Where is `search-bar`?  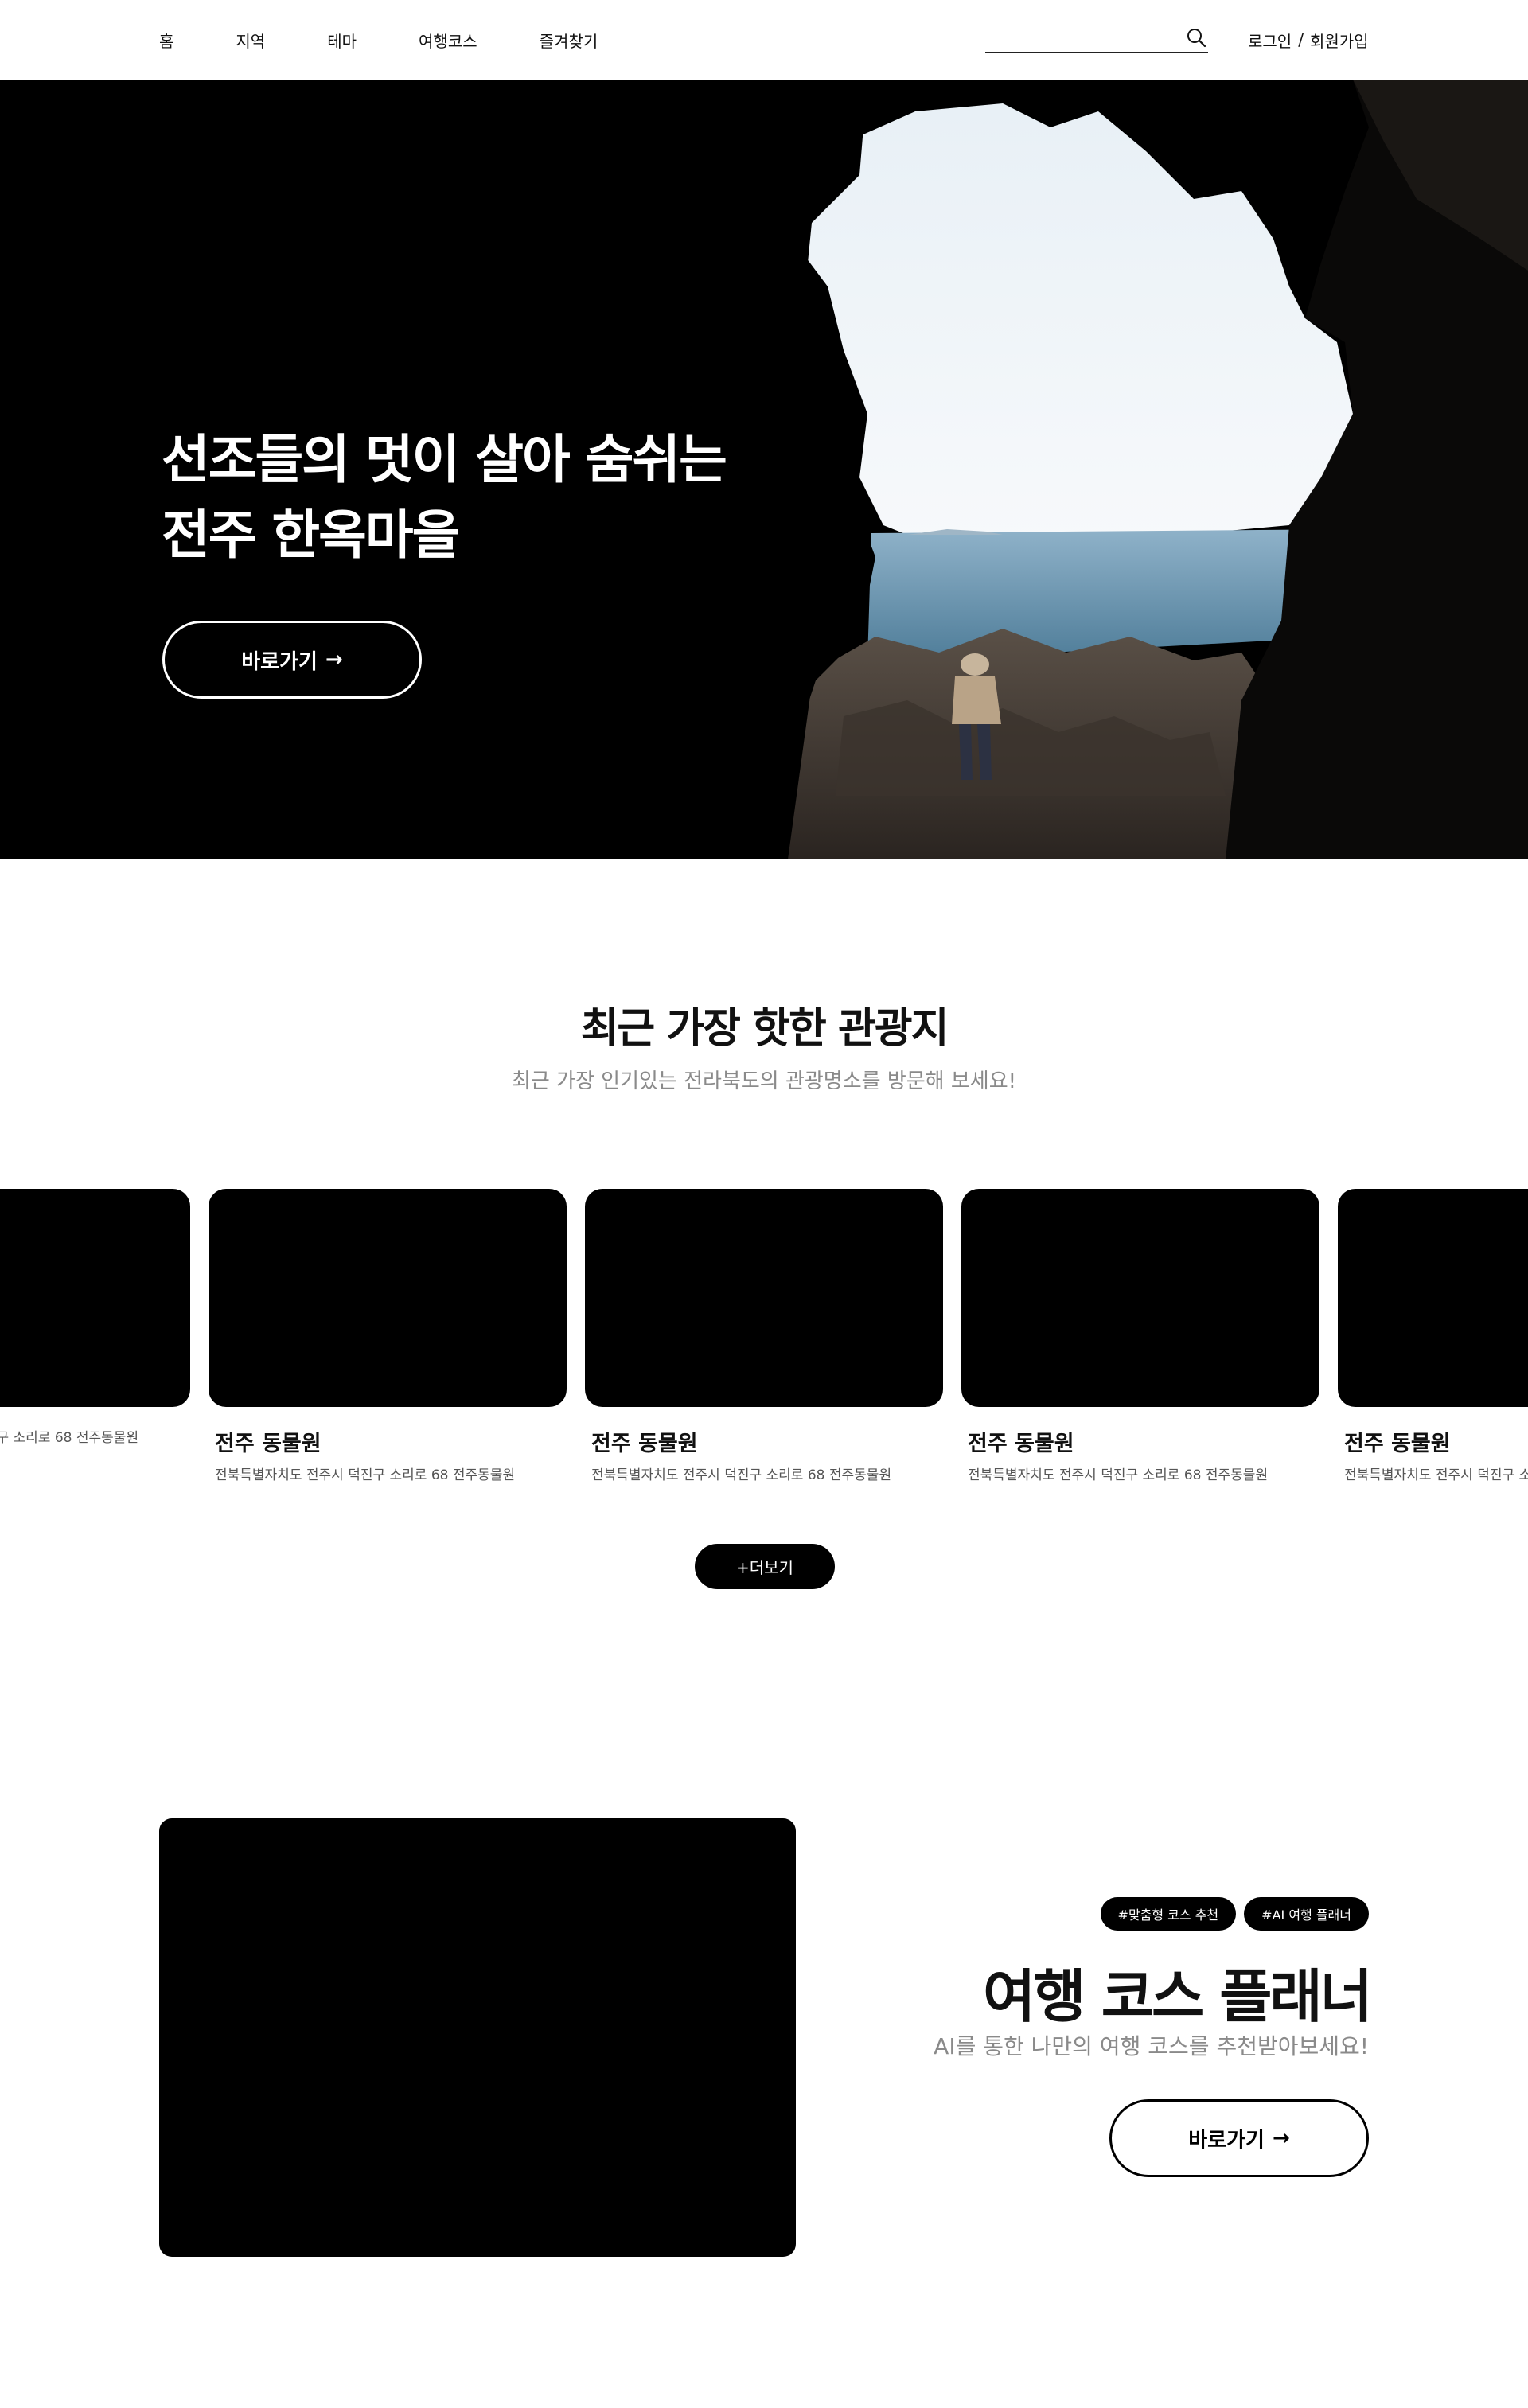
search-bar is located at coordinates (1096, 37).